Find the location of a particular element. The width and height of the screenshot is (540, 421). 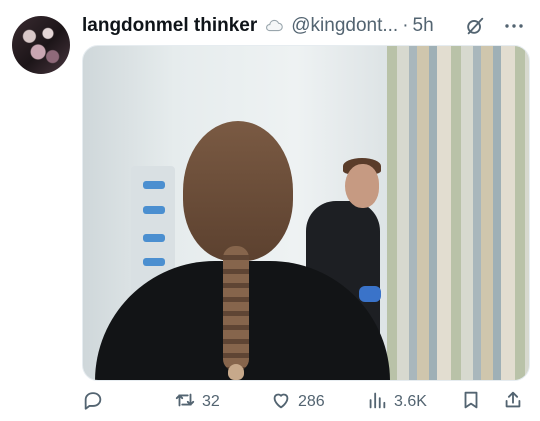

reply-button is located at coordinates (93, 402).